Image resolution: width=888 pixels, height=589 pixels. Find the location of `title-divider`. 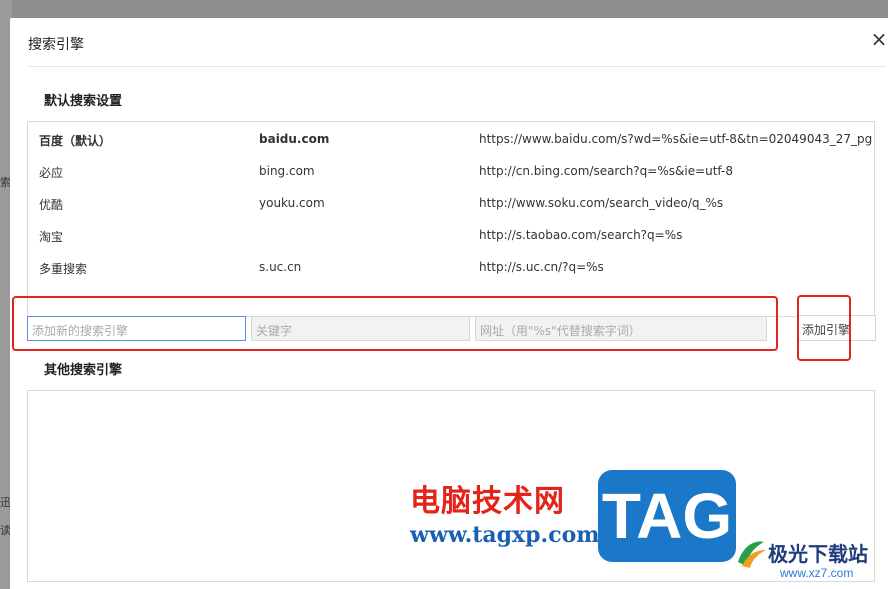

title-divider is located at coordinates (457, 66).